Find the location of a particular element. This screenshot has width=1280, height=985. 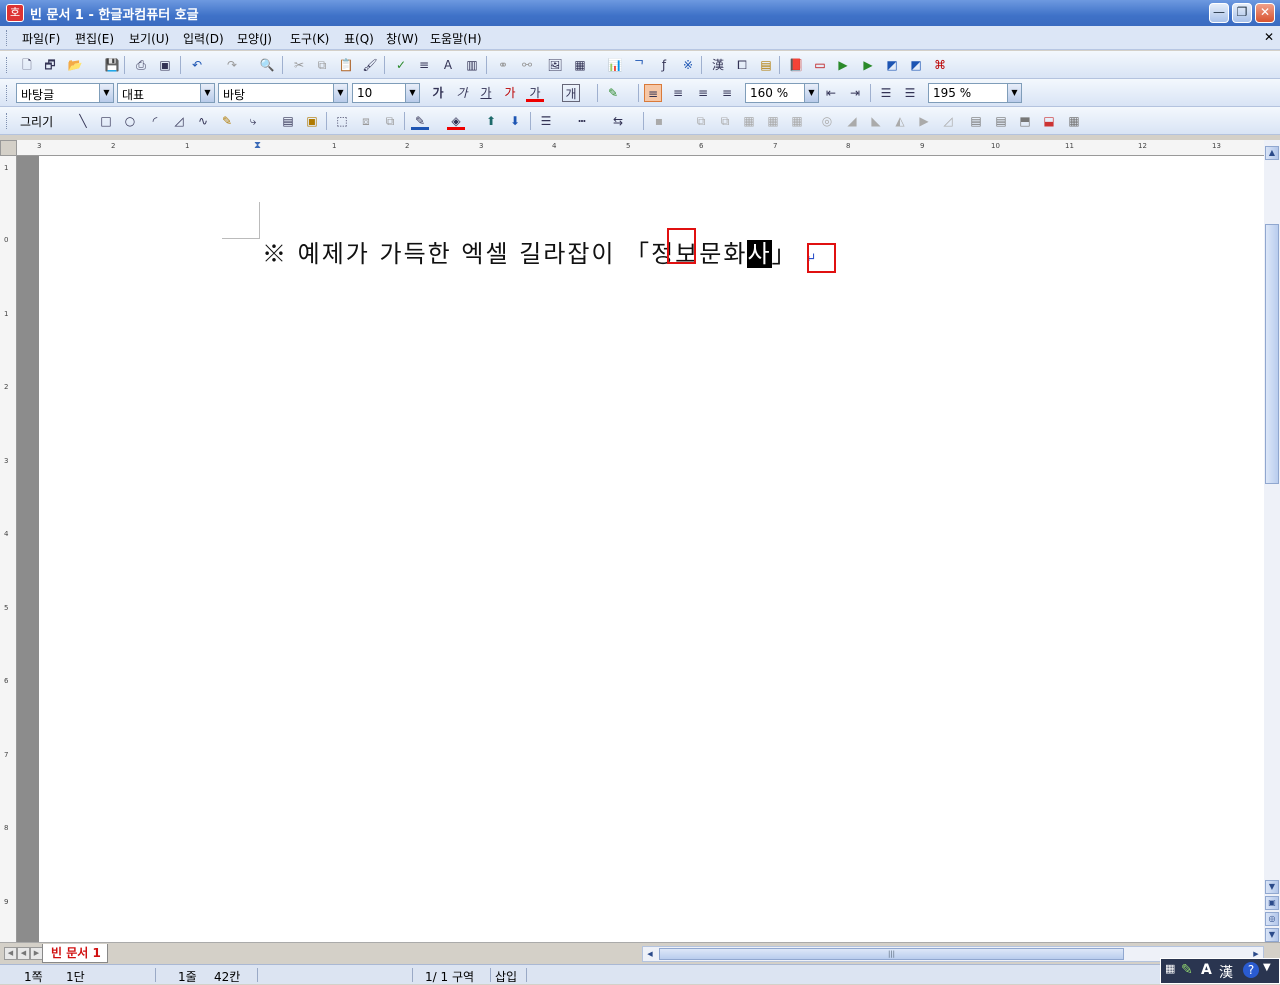

undo-icon: ↶ is located at coordinates (197, 65).